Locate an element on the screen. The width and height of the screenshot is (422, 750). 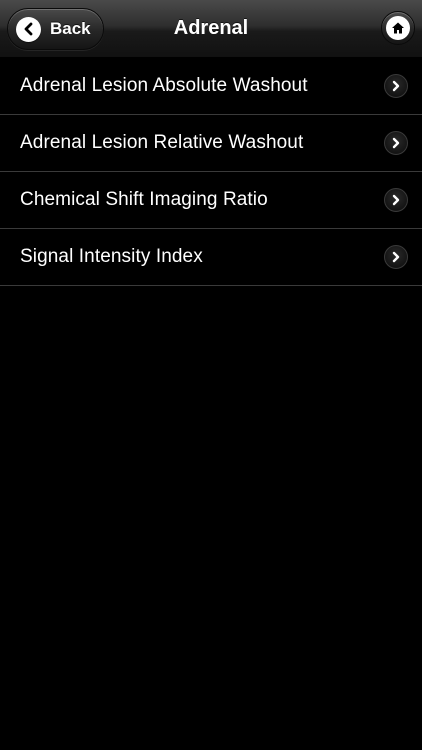
list-item-chemical-shift-ratio: Chemical Shift Imaging Ratio is located at coordinates (211, 200).